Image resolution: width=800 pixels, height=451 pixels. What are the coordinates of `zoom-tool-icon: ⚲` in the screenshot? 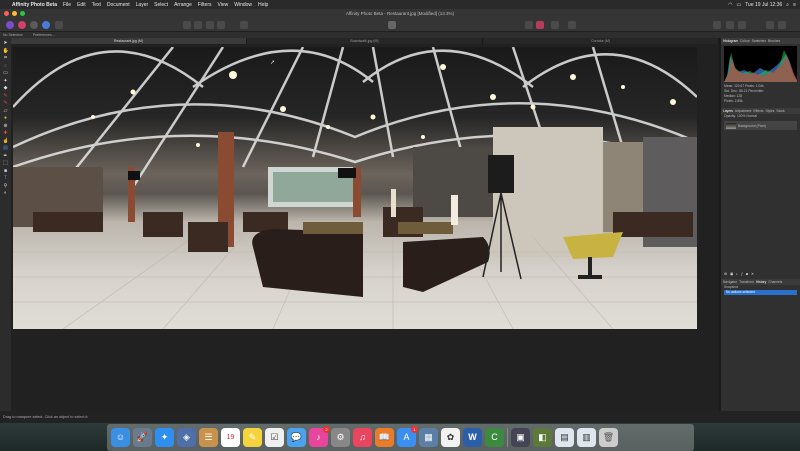 It's located at (6, 186).